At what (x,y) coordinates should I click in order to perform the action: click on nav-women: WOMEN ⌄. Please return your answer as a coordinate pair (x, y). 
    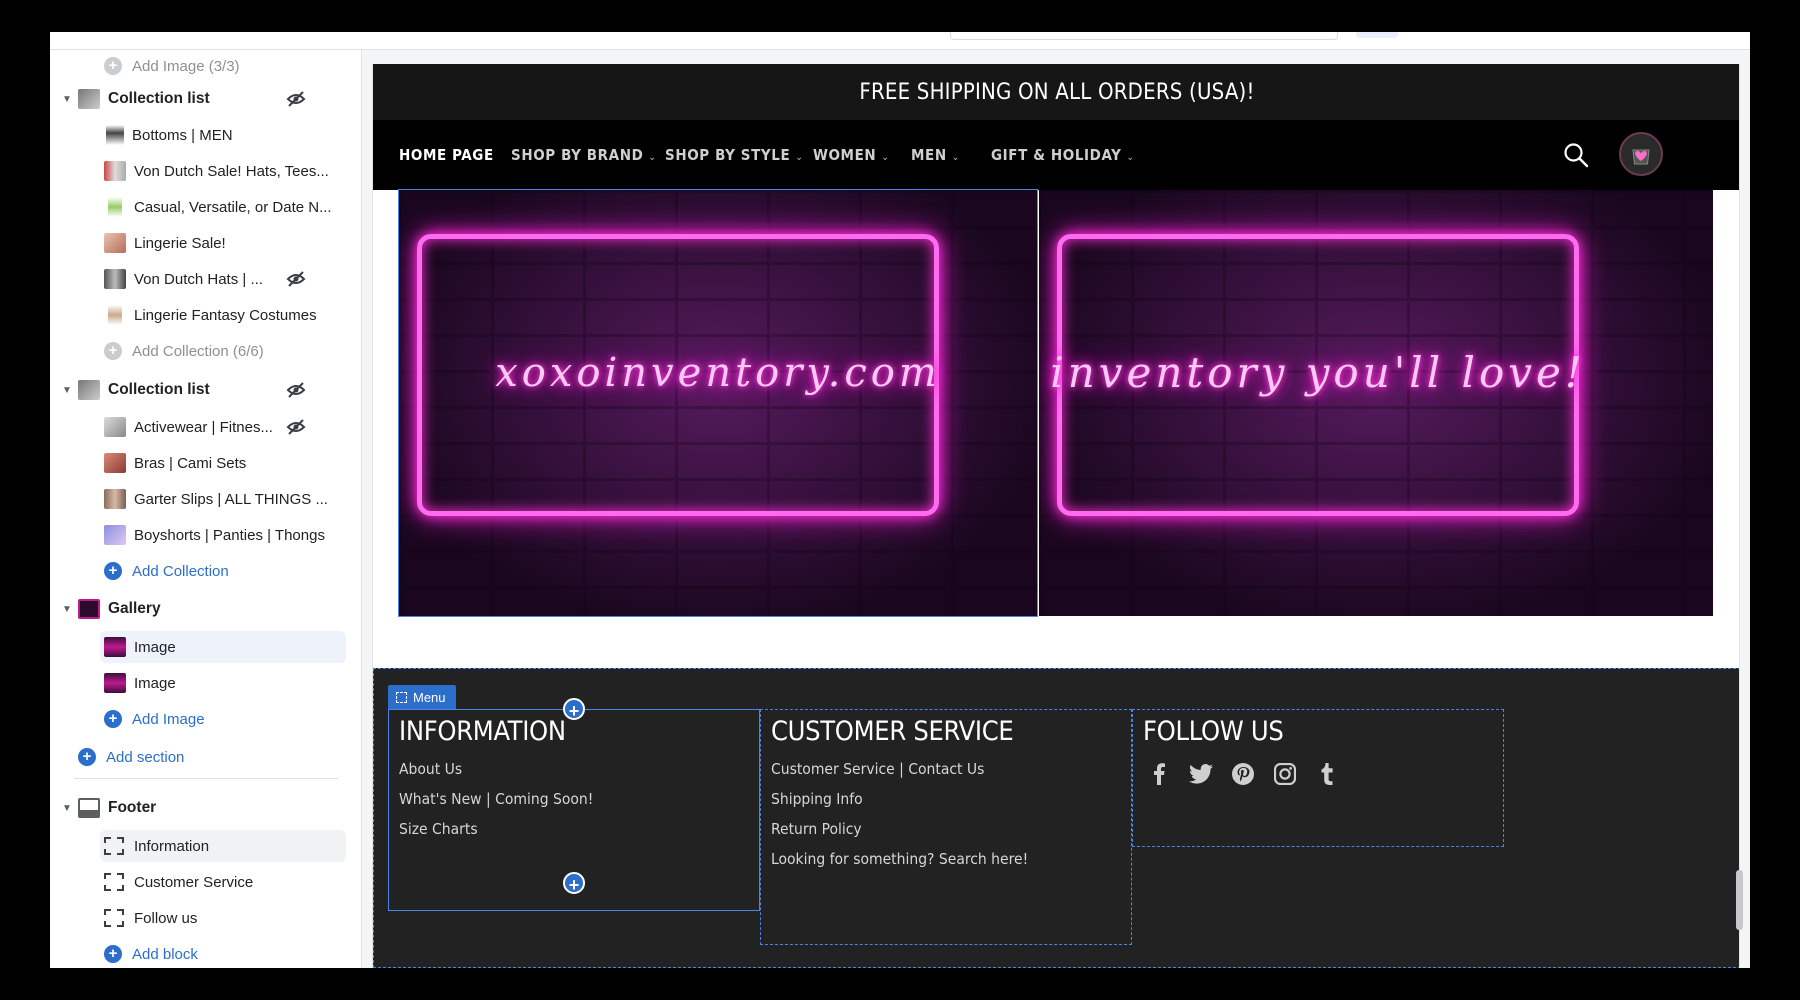
    Looking at the image, I should click on (851, 155).